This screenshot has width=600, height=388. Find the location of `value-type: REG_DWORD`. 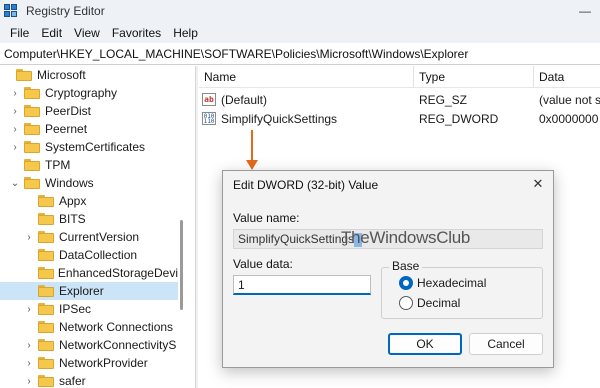

value-type: REG_DWORD is located at coordinates (459, 119).